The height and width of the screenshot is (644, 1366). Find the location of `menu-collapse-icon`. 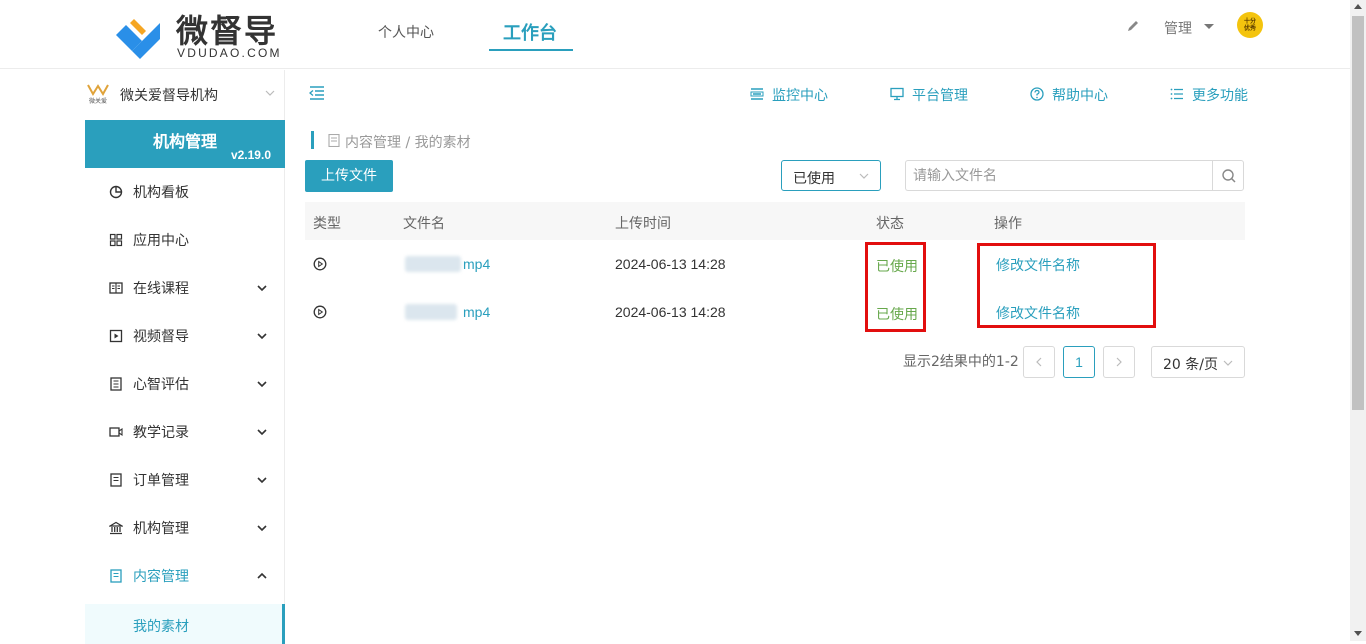

menu-collapse-icon is located at coordinates (317, 93).